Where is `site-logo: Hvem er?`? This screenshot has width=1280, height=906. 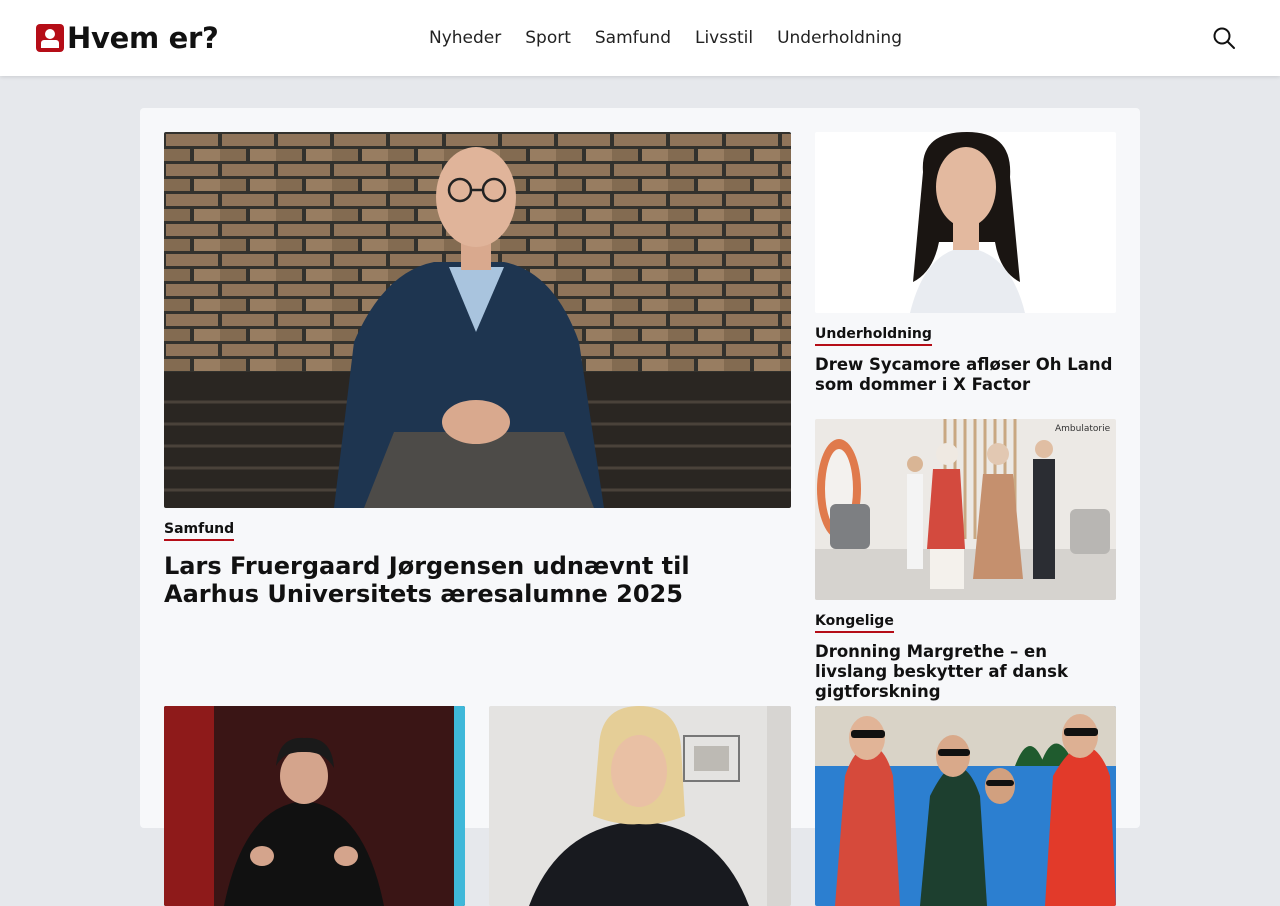
site-logo: Hvem er? is located at coordinates (127, 38).